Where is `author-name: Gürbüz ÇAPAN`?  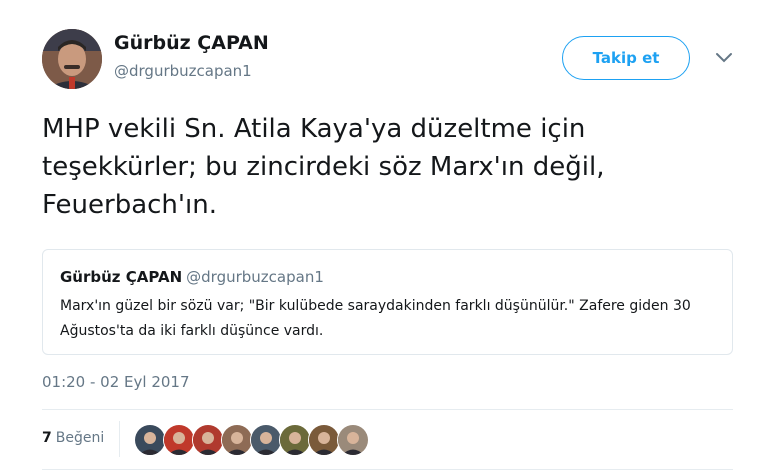 author-name: Gürbüz ÇAPAN is located at coordinates (191, 43).